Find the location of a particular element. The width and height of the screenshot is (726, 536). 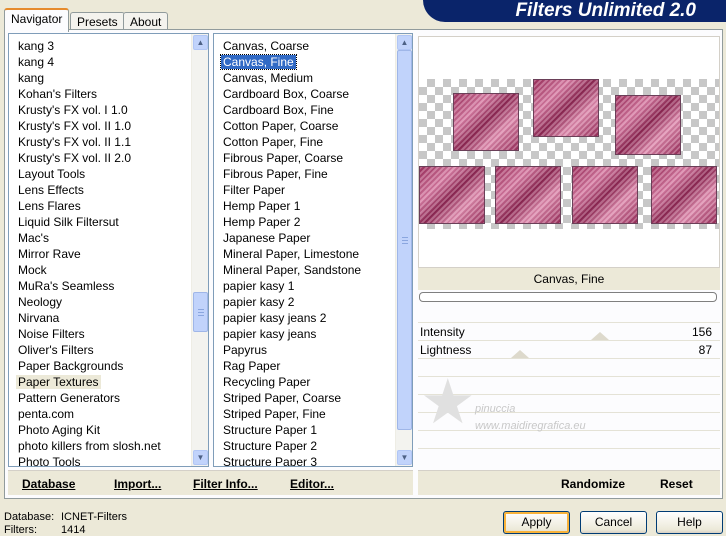

list-item: Mineral Paper, Limestone is located at coordinates (305, 254).